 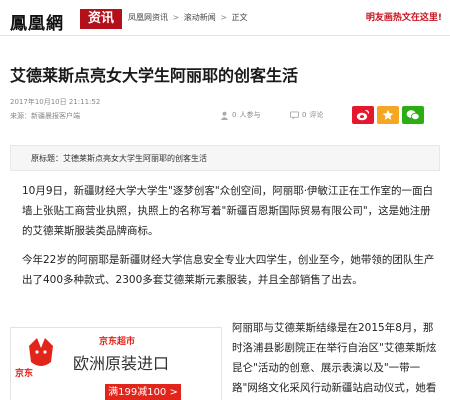 I want to click on qzone-icon, so click(x=388, y=114).